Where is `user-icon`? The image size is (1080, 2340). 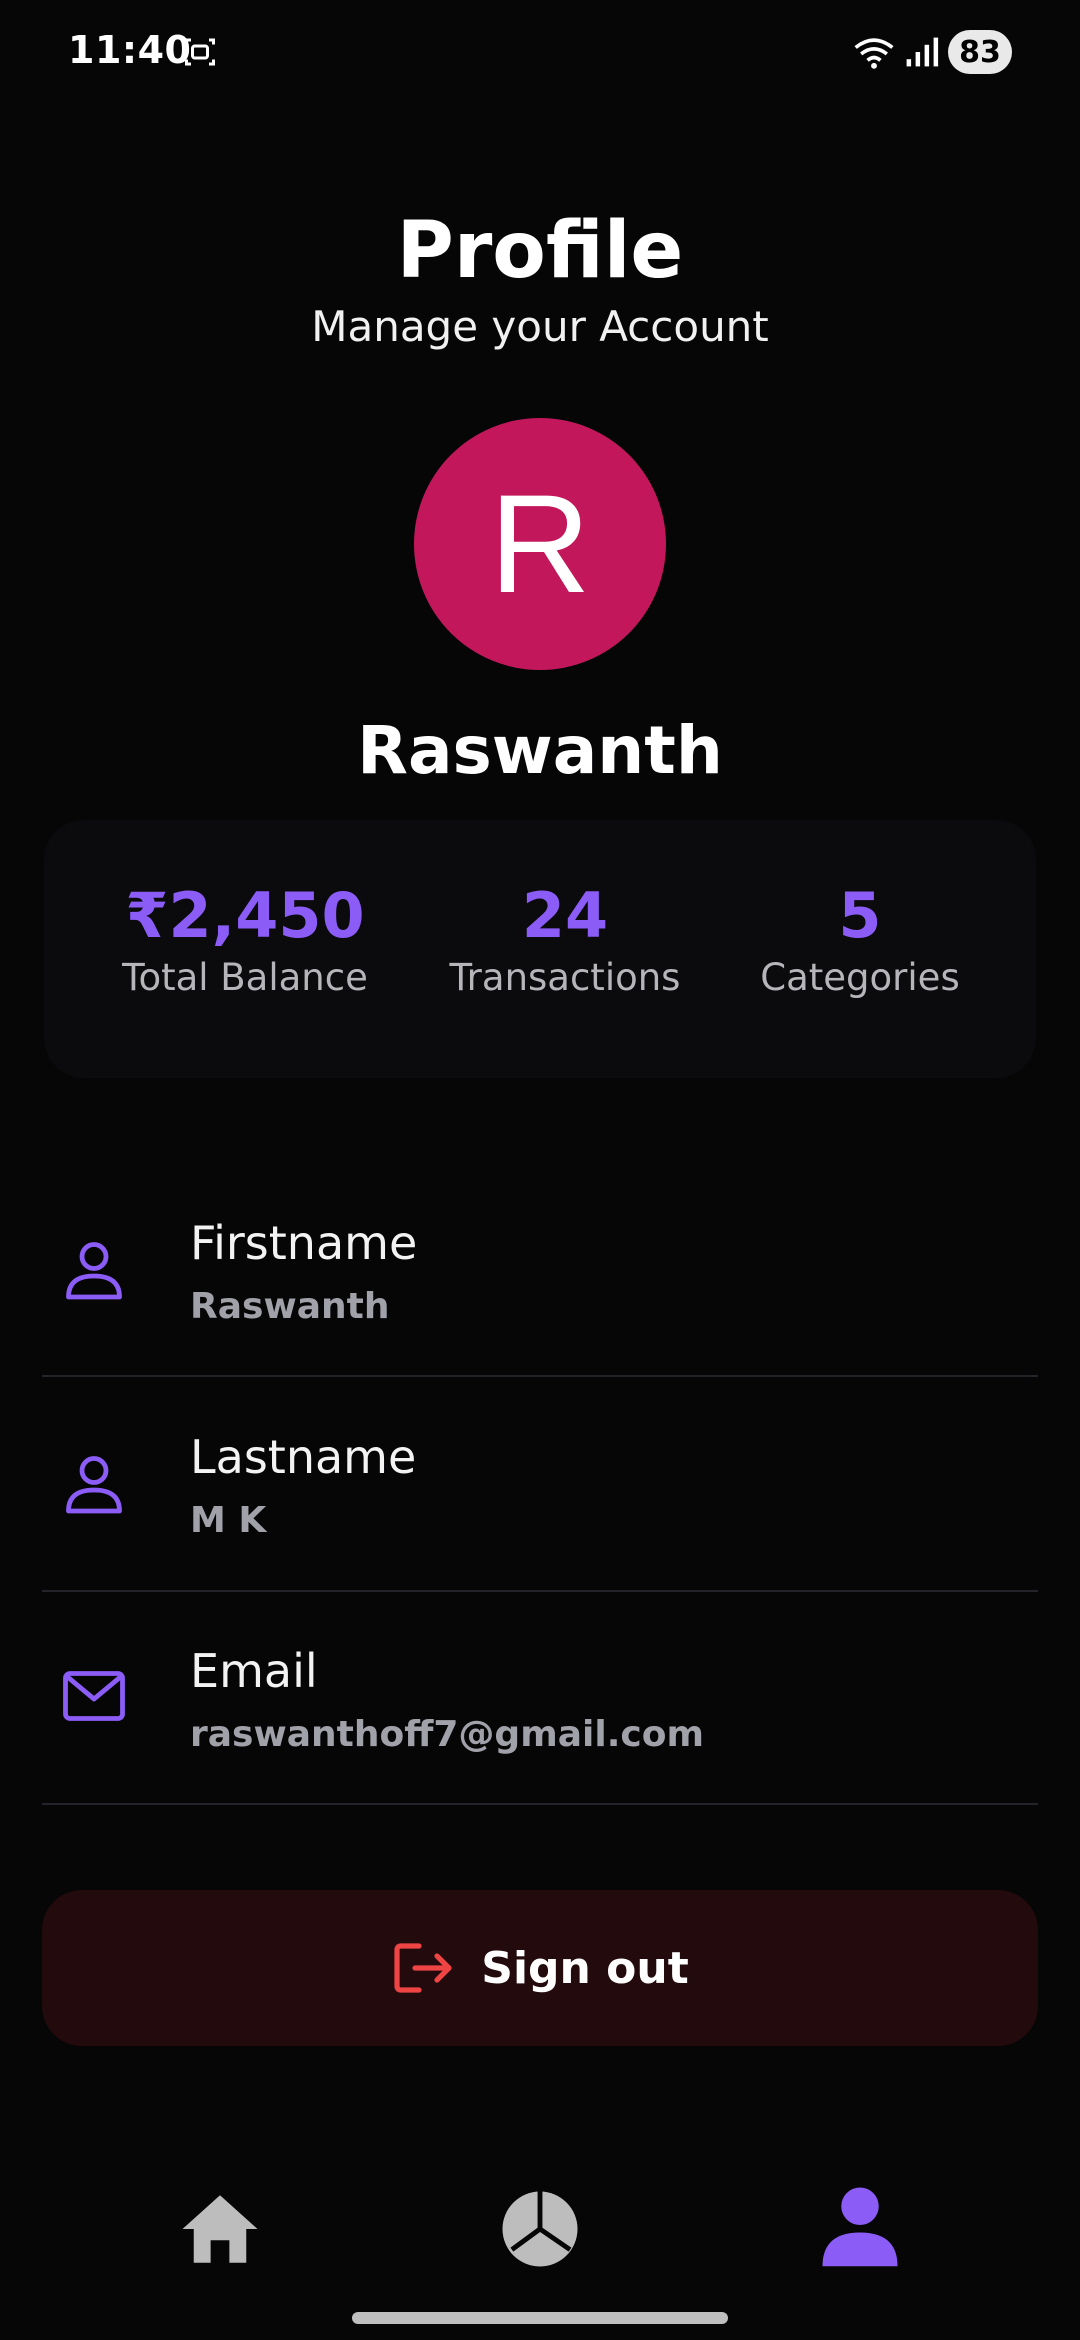
user-icon is located at coordinates (860, 2225).